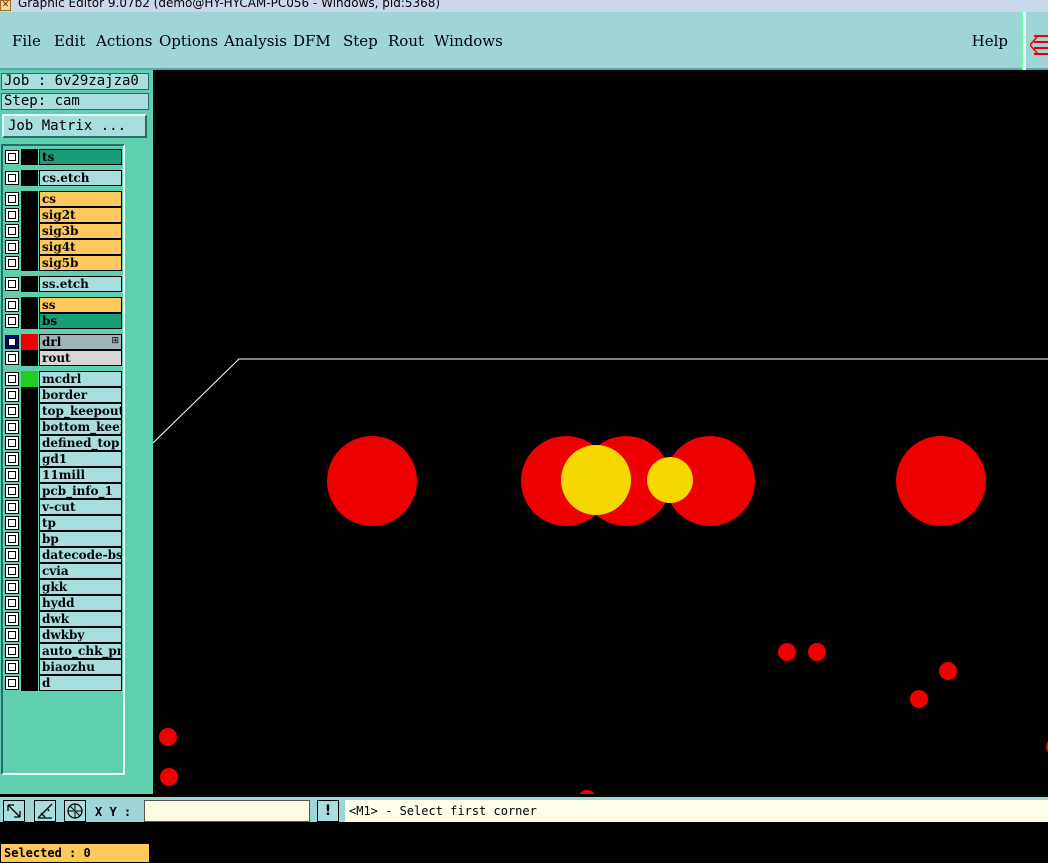  Describe the element at coordinates (80, 427) in the screenshot. I see `layer-name: bottom_keepout` at that location.